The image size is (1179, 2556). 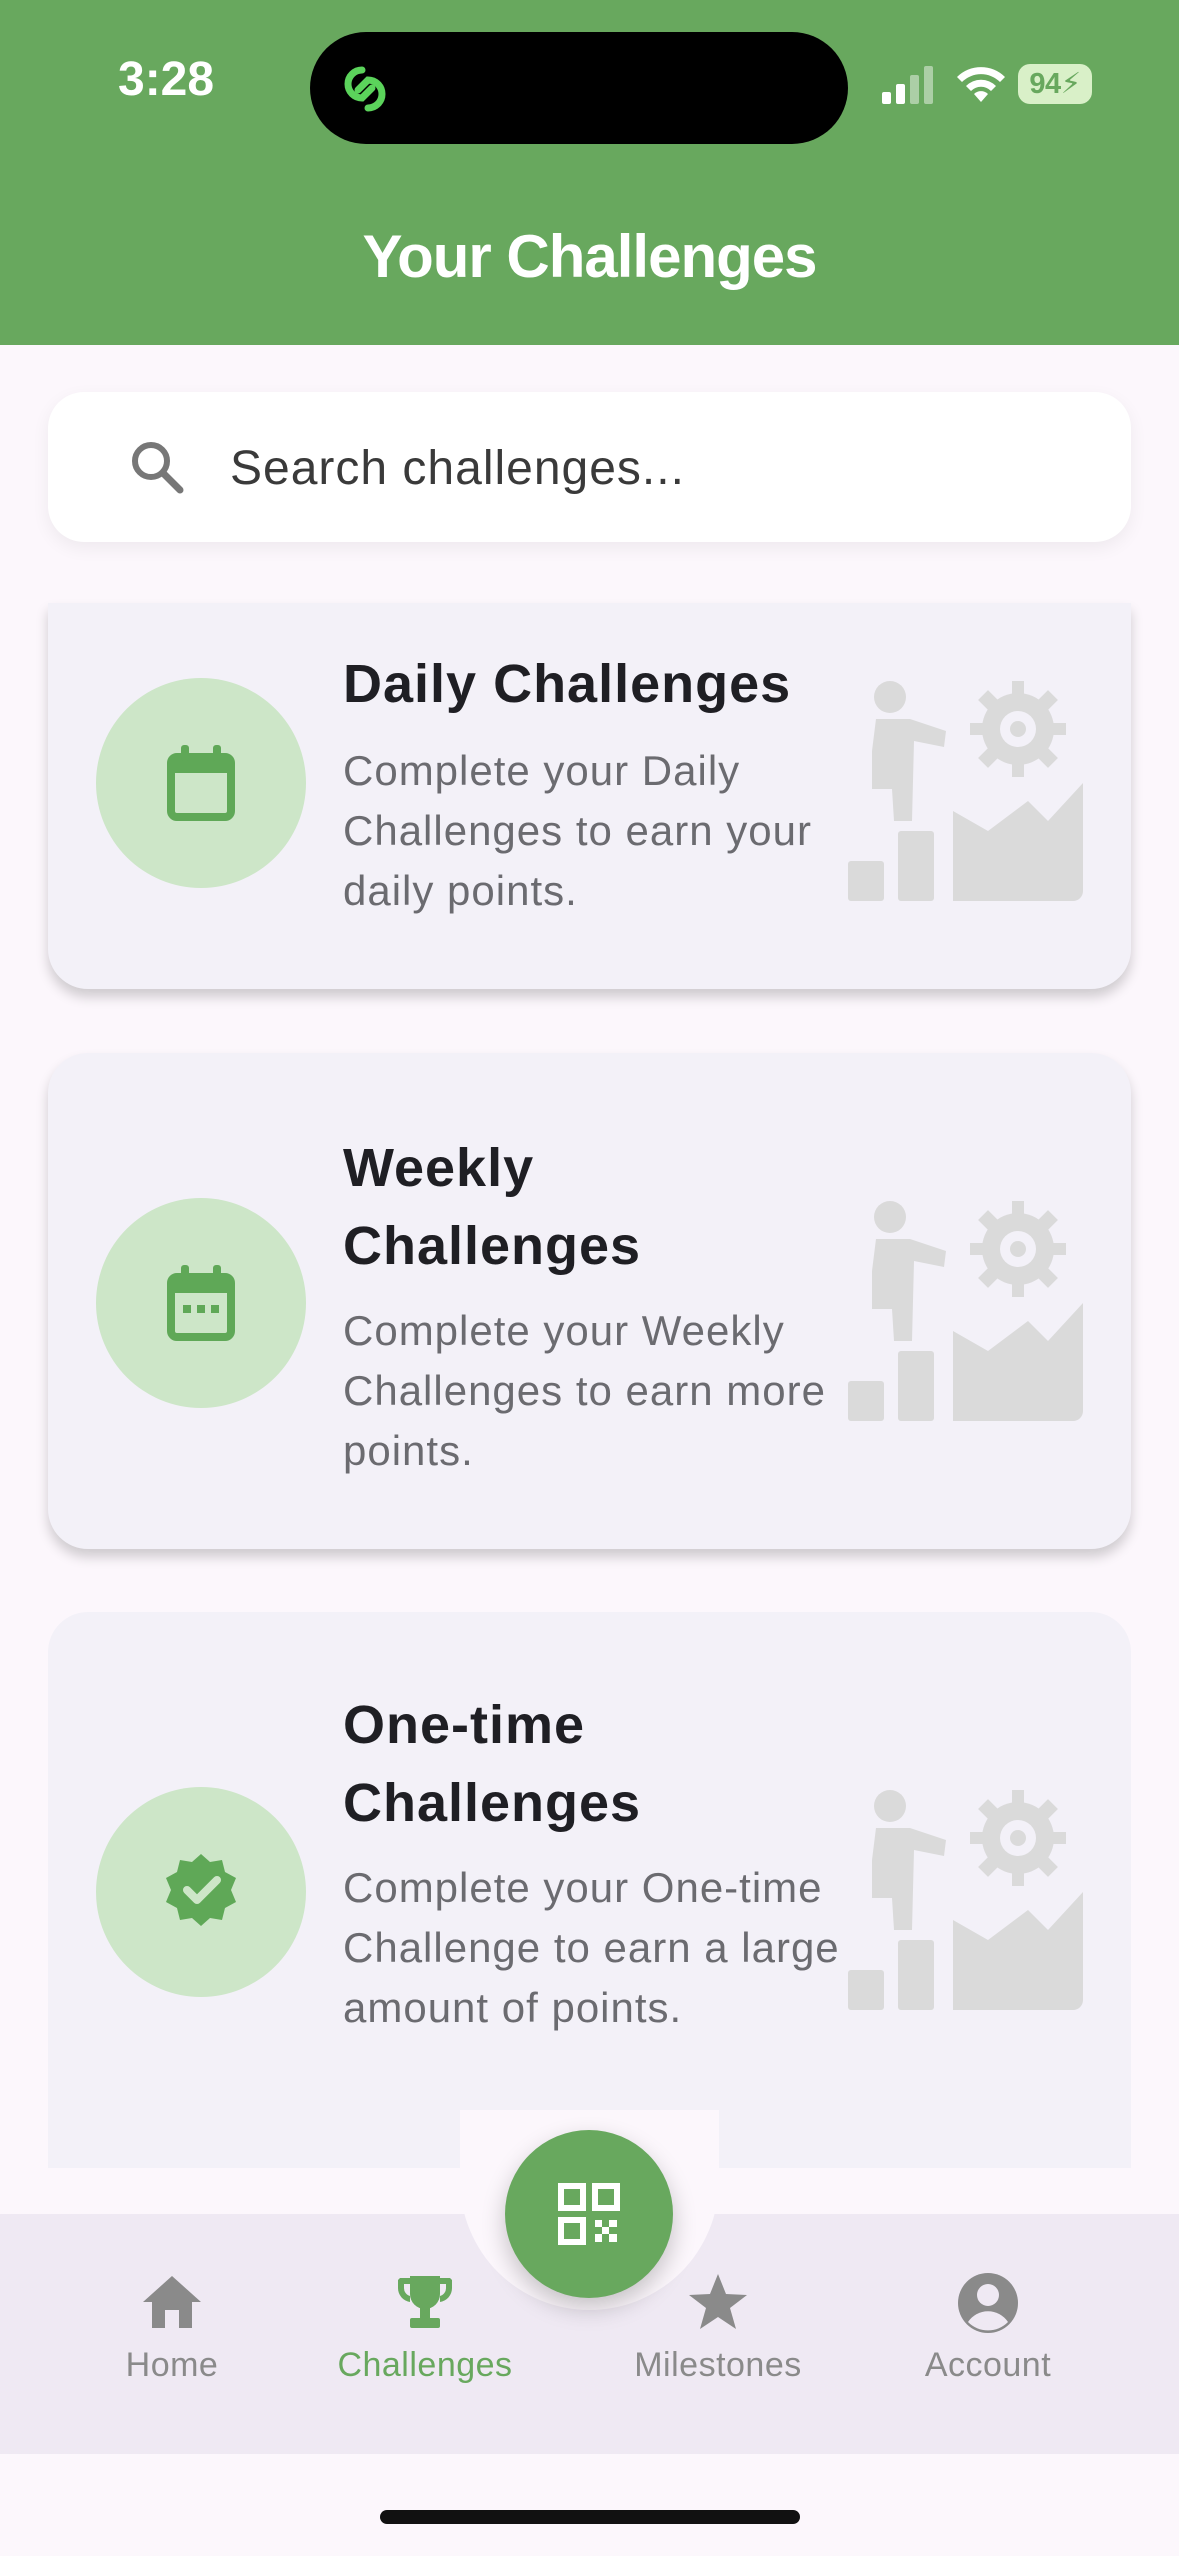 What do you see at coordinates (981, 84) in the screenshot?
I see `wifi-icon` at bounding box center [981, 84].